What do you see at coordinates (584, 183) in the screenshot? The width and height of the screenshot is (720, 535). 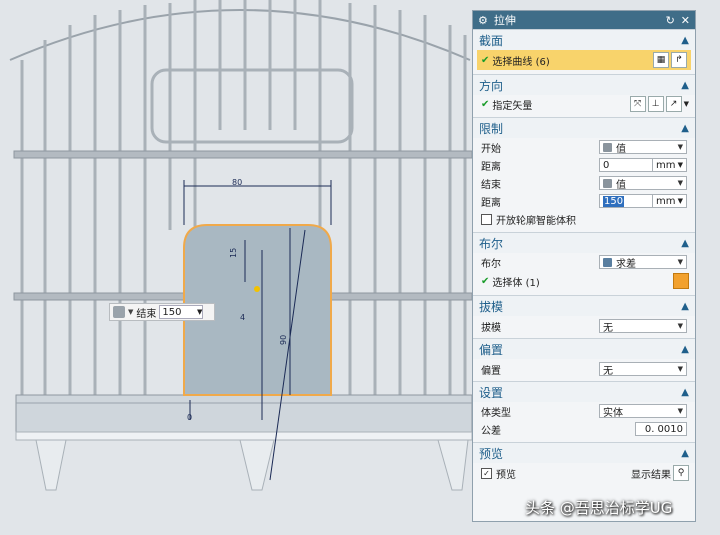 I see `end-row: 结束 值 ▼` at bounding box center [584, 183].